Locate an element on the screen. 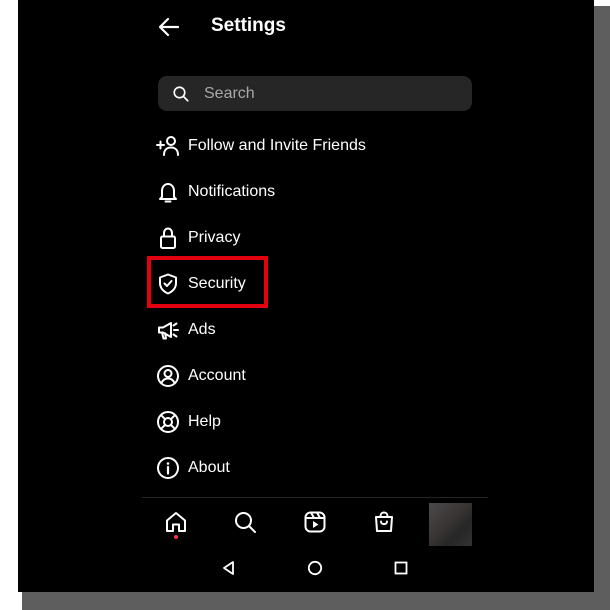  menu-item-follow-invite-friends: Follow and Invite Friends is located at coordinates (261, 146).